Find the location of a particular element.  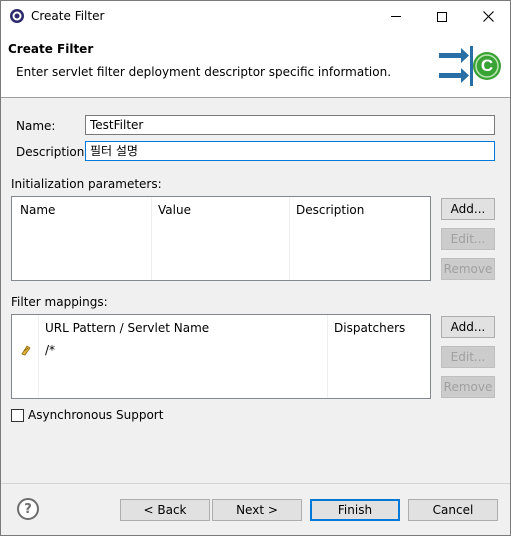

minimize-icon is located at coordinates (396, 16).